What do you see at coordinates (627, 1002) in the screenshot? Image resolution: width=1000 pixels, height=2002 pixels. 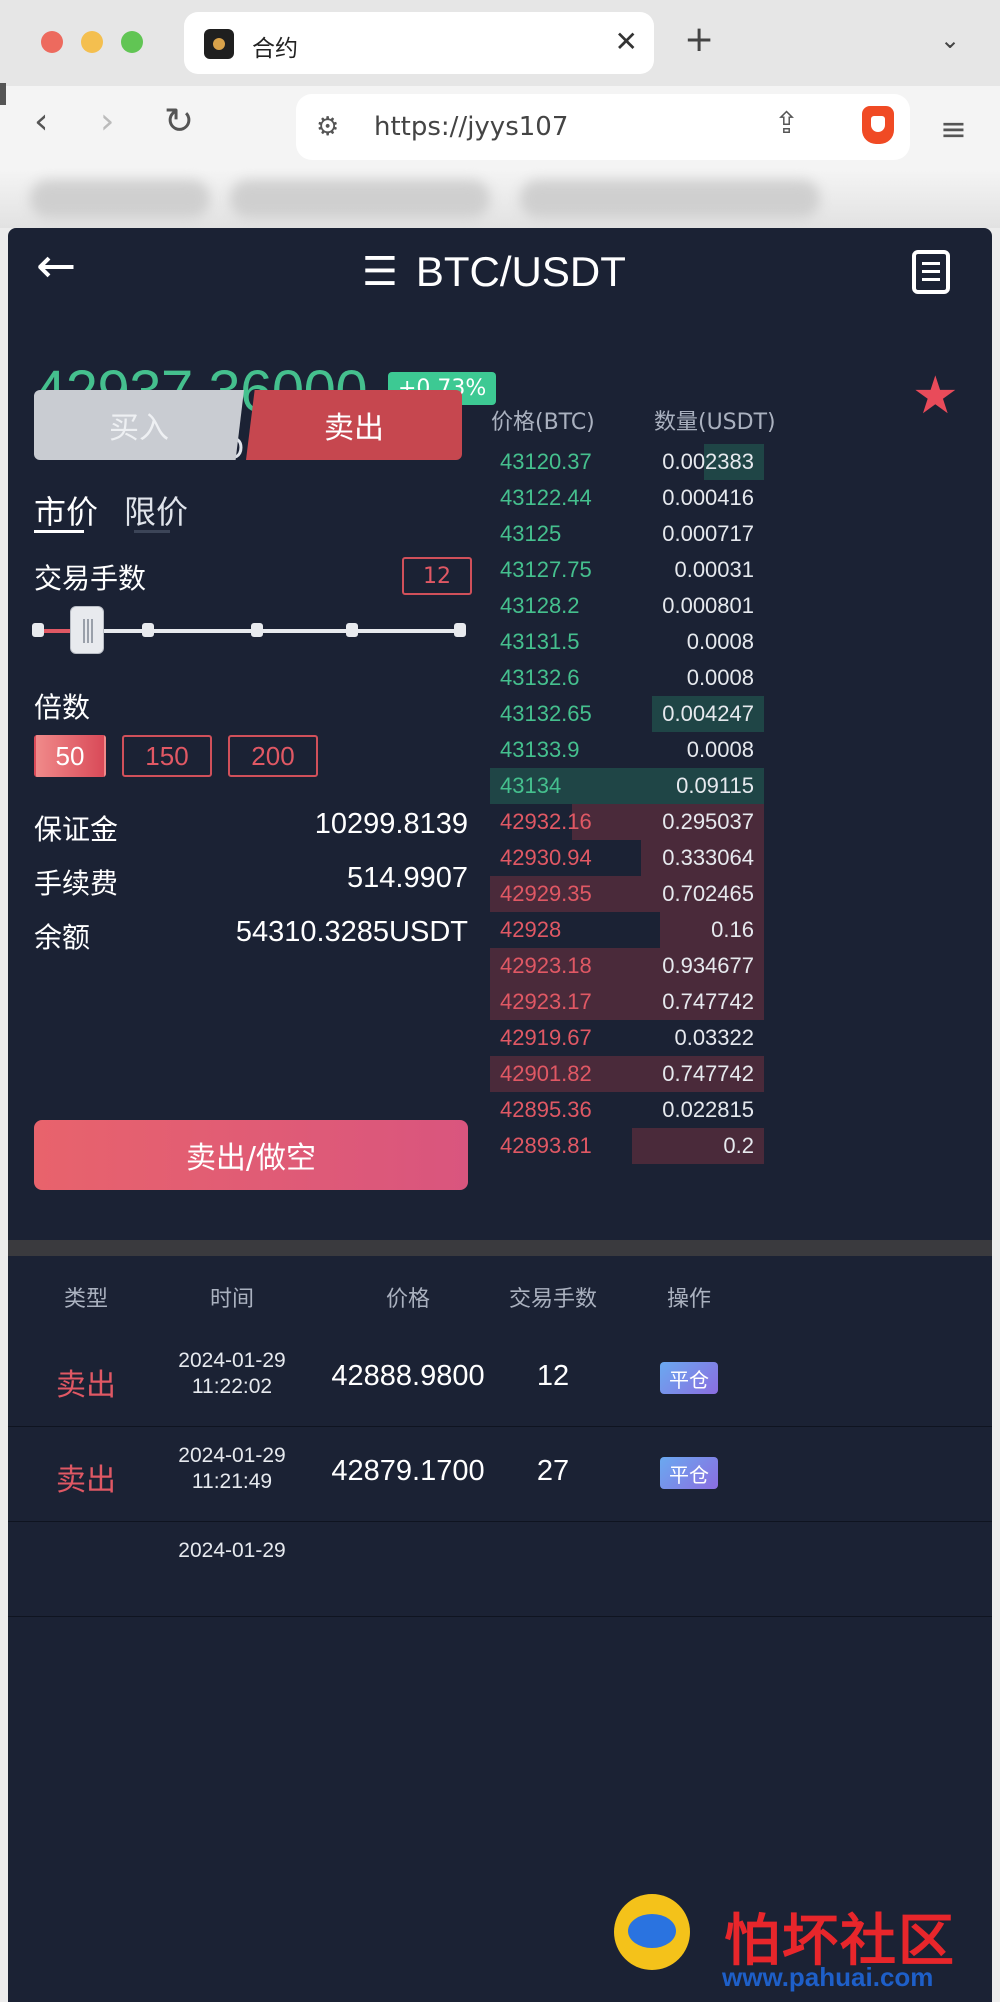 I see `orderbook-bid-row: 42923.17 0.747742` at bounding box center [627, 1002].